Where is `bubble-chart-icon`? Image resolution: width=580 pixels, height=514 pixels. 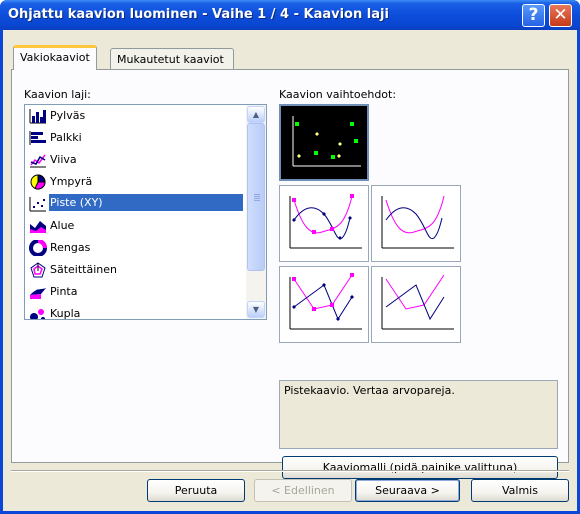
bubble-chart-icon is located at coordinates (37, 314).